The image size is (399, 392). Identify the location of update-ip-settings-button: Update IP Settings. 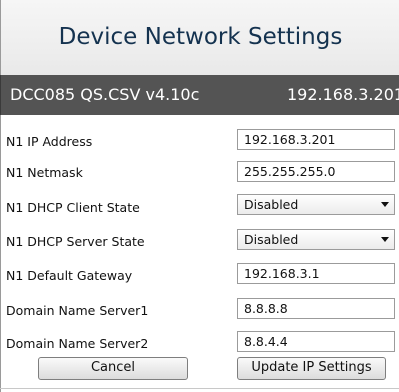
(311, 368).